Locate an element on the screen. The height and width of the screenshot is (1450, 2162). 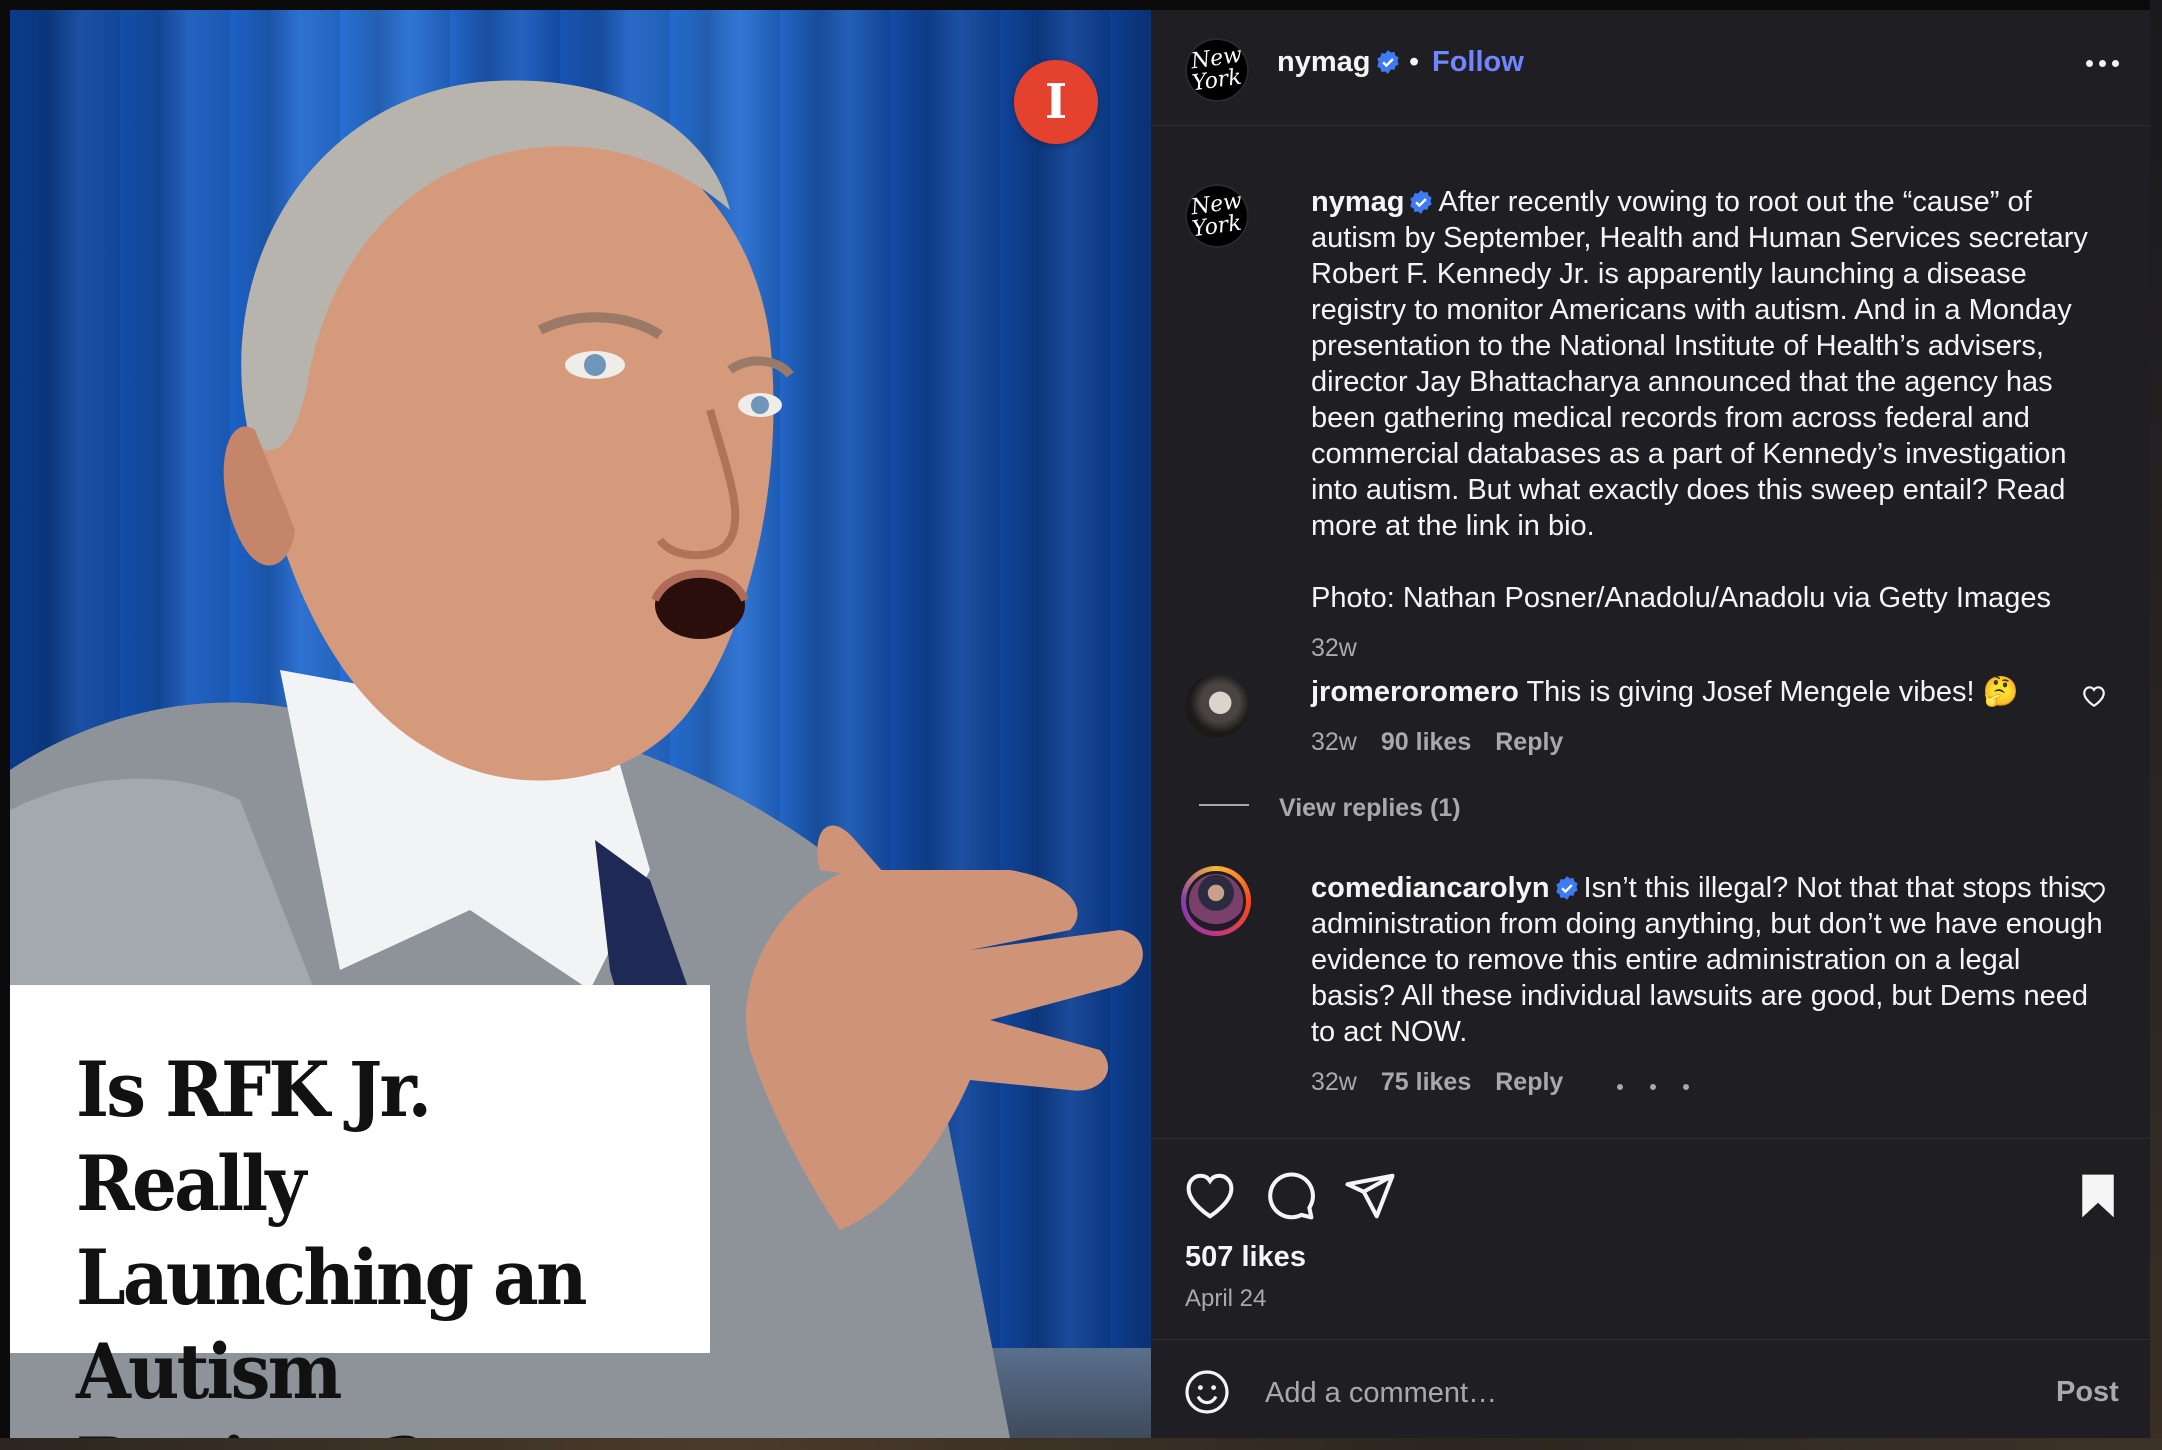
comment-bubble-icon is located at coordinates (1290, 1196).